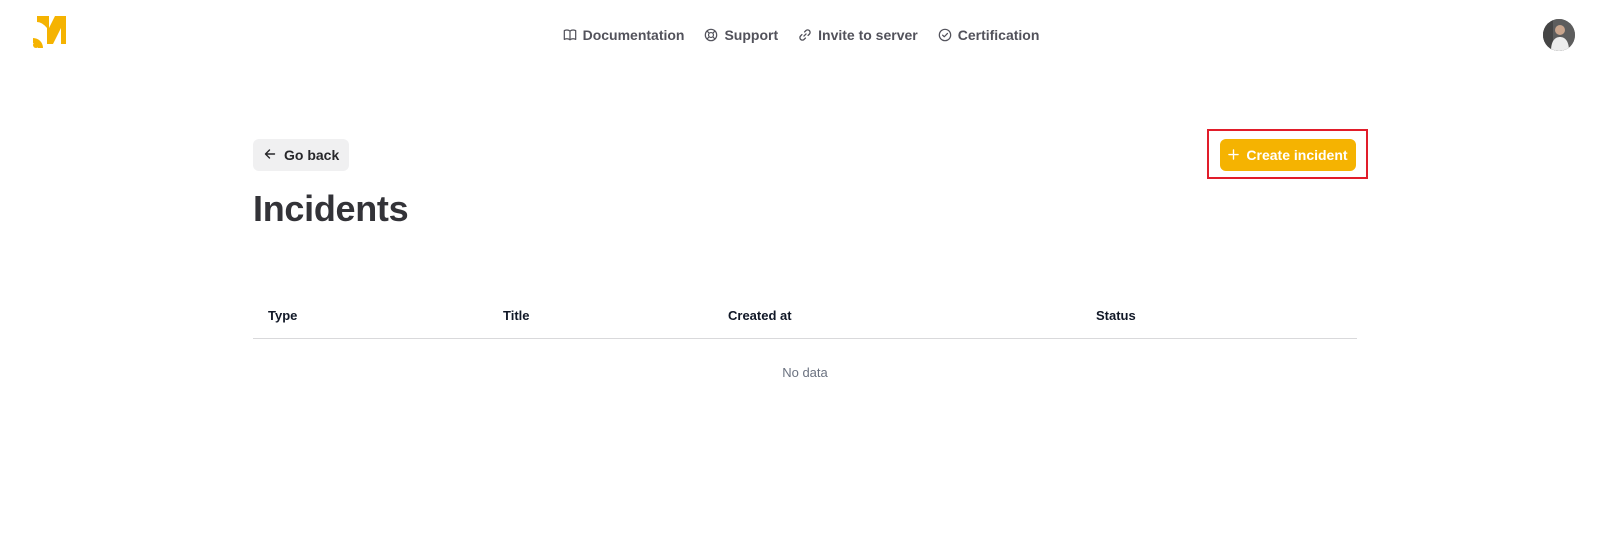 Image resolution: width=1602 pixels, height=546 pixels. I want to click on nav-item-invite-to-server: Invite to server, so click(858, 35).